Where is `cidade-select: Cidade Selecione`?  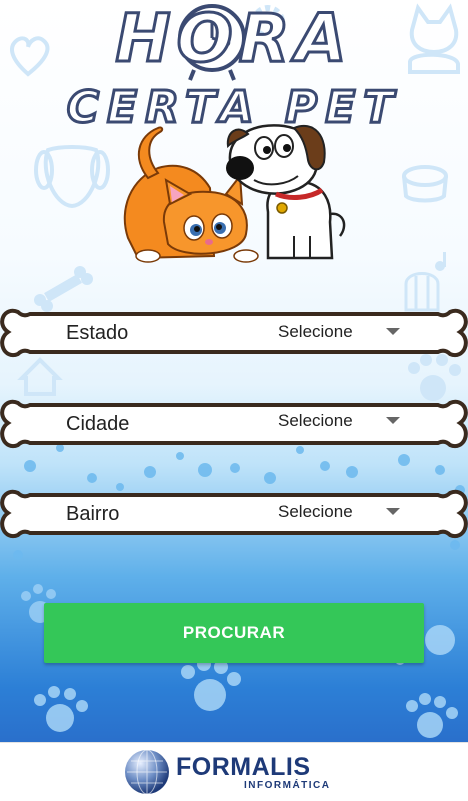 cidade-select: Cidade Selecione is located at coordinates (234, 424).